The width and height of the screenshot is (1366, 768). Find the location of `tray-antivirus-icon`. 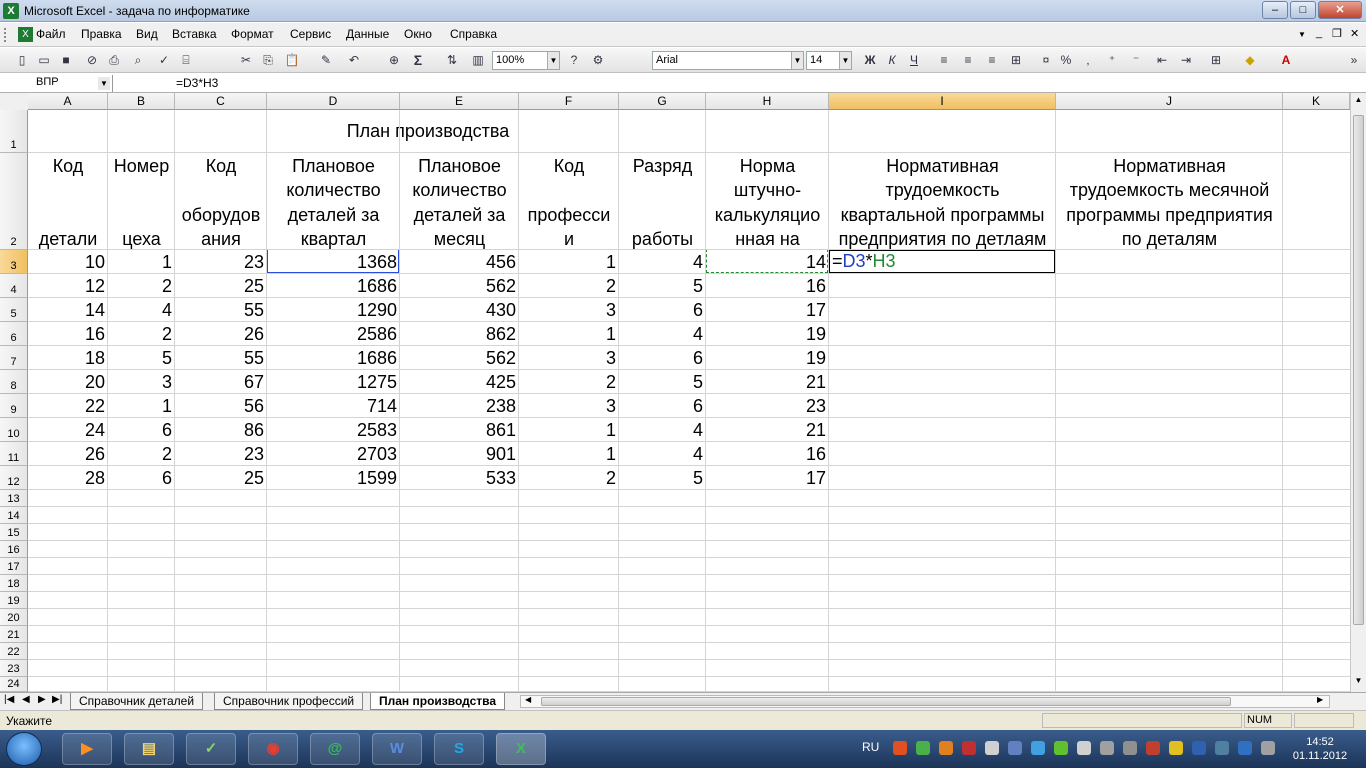

tray-antivirus-icon is located at coordinates (969, 748).